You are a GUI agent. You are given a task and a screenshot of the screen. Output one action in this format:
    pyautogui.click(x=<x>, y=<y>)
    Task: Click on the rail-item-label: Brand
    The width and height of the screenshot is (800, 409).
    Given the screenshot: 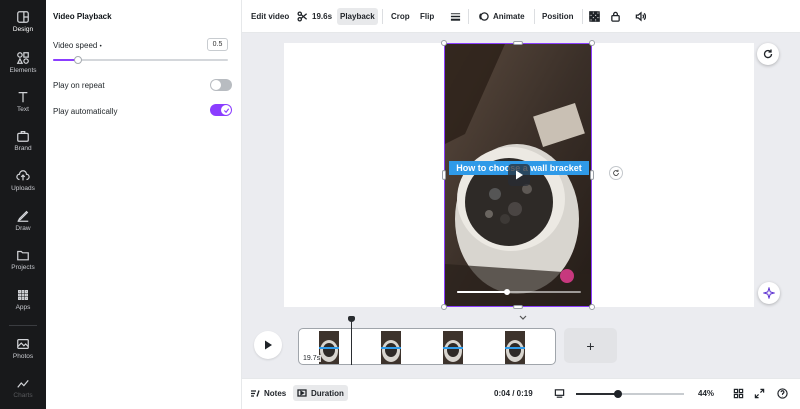 What is the action you would take?
    pyautogui.click(x=23, y=148)
    